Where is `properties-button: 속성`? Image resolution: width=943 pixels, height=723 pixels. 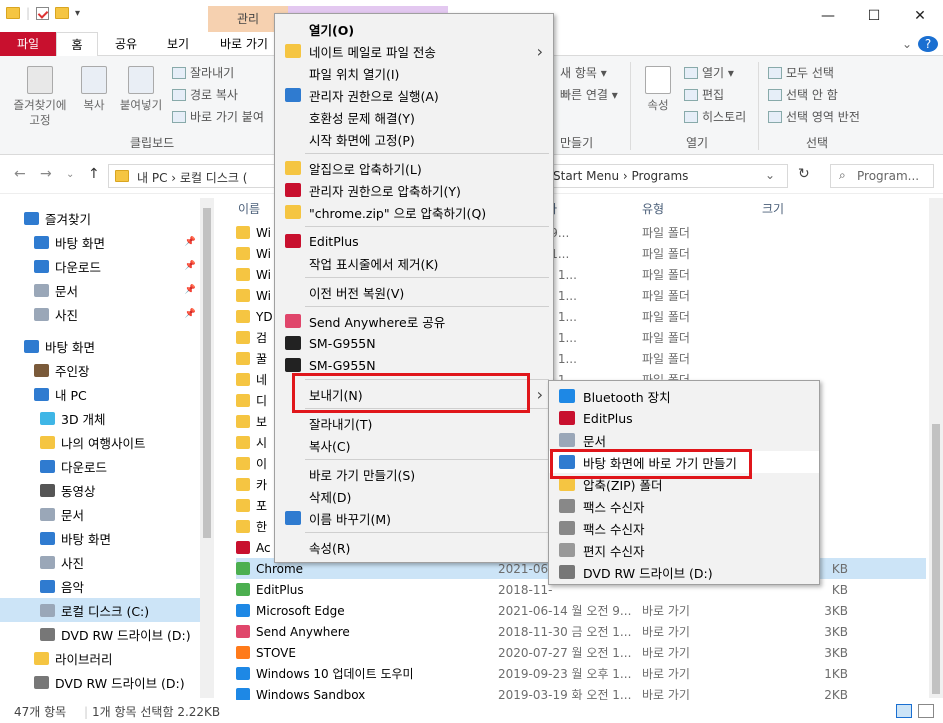 properties-button: 속성 is located at coordinates (658, 89).